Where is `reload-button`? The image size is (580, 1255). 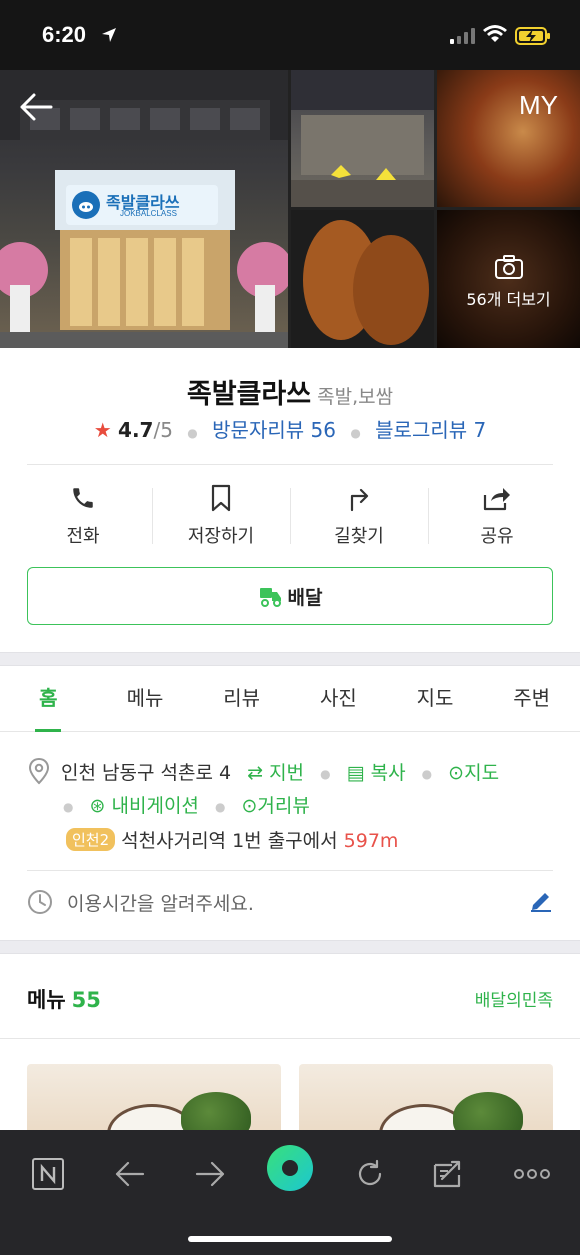
reload-button is located at coordinates (370, 1174).